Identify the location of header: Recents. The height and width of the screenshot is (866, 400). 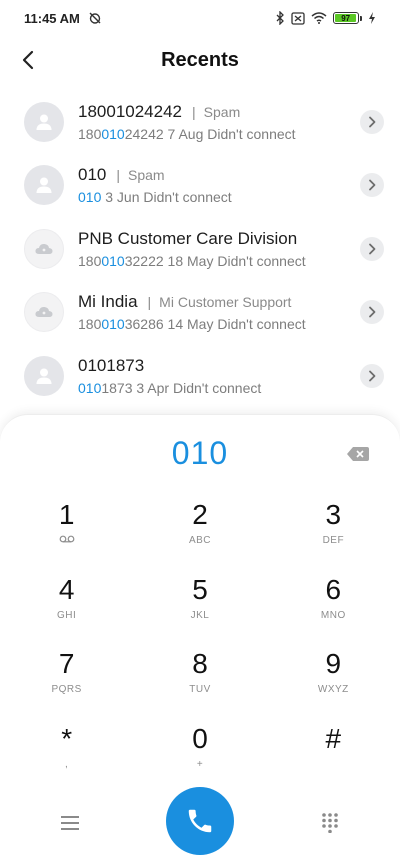
(200, 60).